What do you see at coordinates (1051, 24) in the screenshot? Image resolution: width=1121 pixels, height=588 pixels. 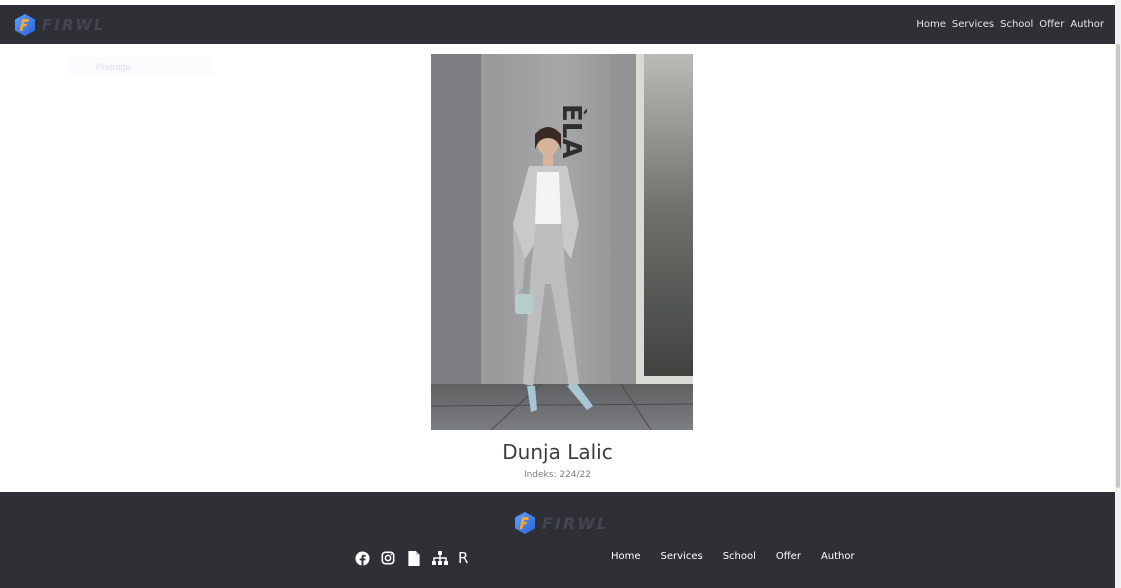 I see `nav-offer: Offer` at bounding box center [1051, 24].